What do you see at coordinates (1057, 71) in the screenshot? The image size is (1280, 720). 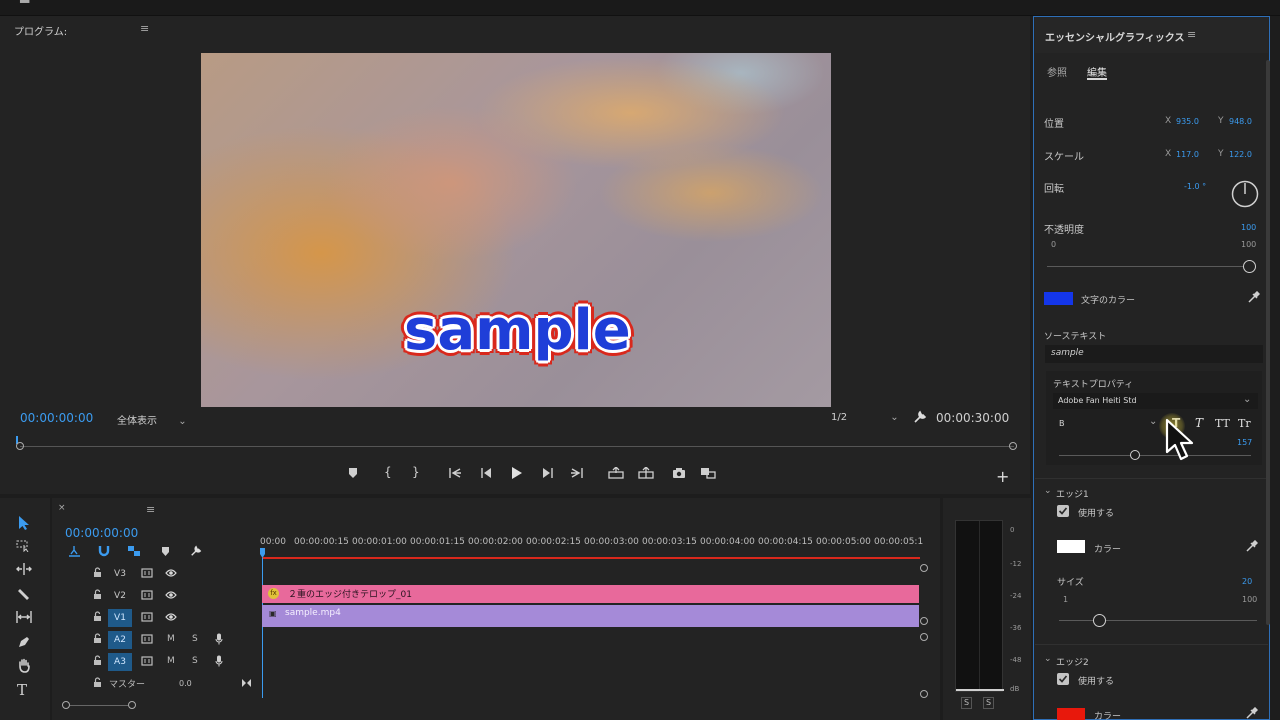 I see `tab-browse: 参照` at bounding box center [1057, 71].